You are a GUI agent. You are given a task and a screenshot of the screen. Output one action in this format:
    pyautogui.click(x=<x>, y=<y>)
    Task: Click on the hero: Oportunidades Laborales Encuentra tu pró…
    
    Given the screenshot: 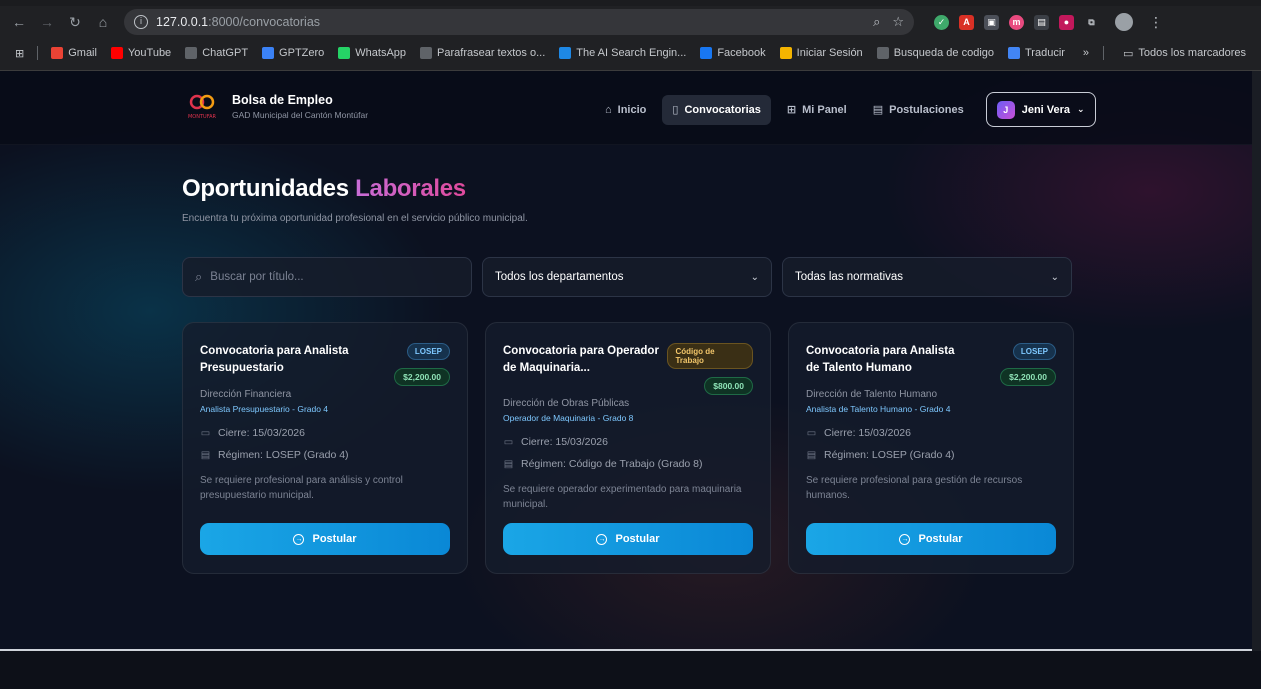 What is the action you would take?
    pyautogui.click(x=355, y=199)
    